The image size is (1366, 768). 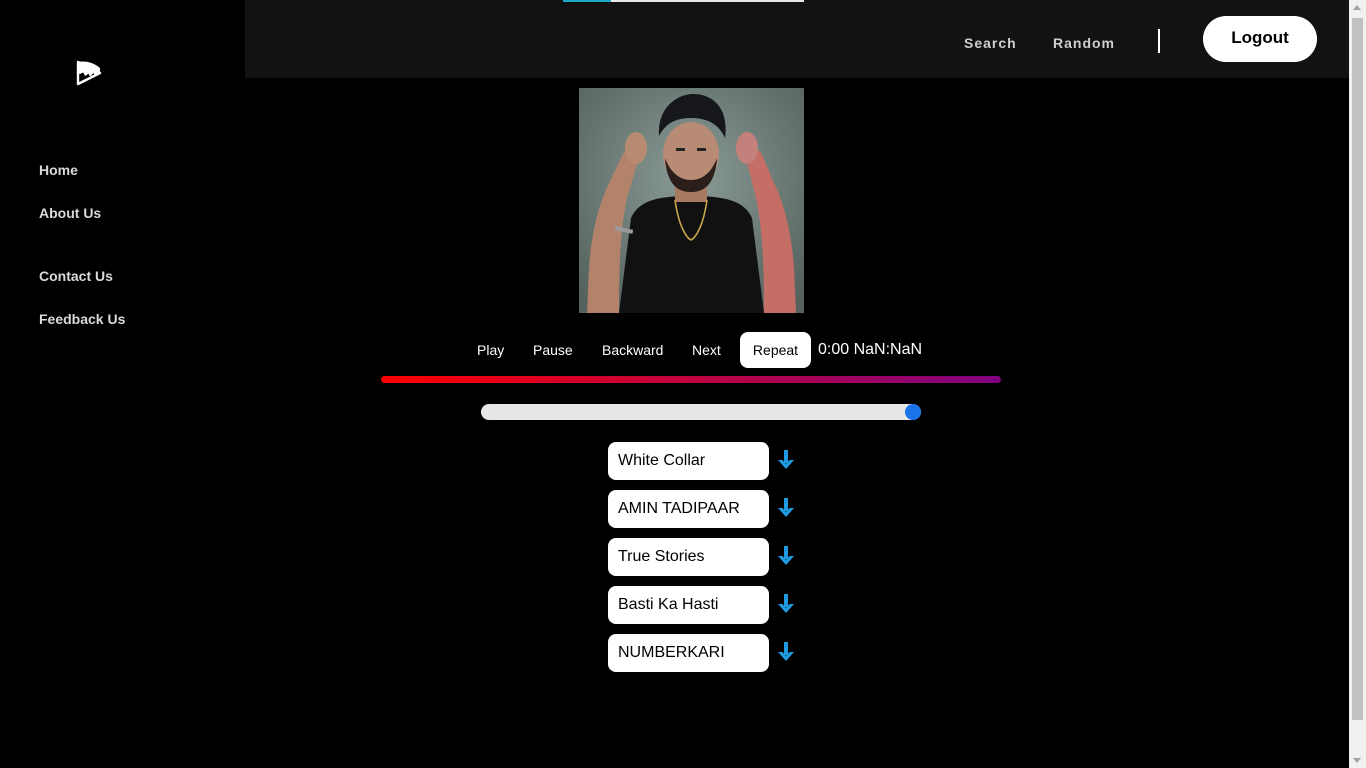 I want to click on sidebar-item-about-us: About Us, so click(x=70, y=213).